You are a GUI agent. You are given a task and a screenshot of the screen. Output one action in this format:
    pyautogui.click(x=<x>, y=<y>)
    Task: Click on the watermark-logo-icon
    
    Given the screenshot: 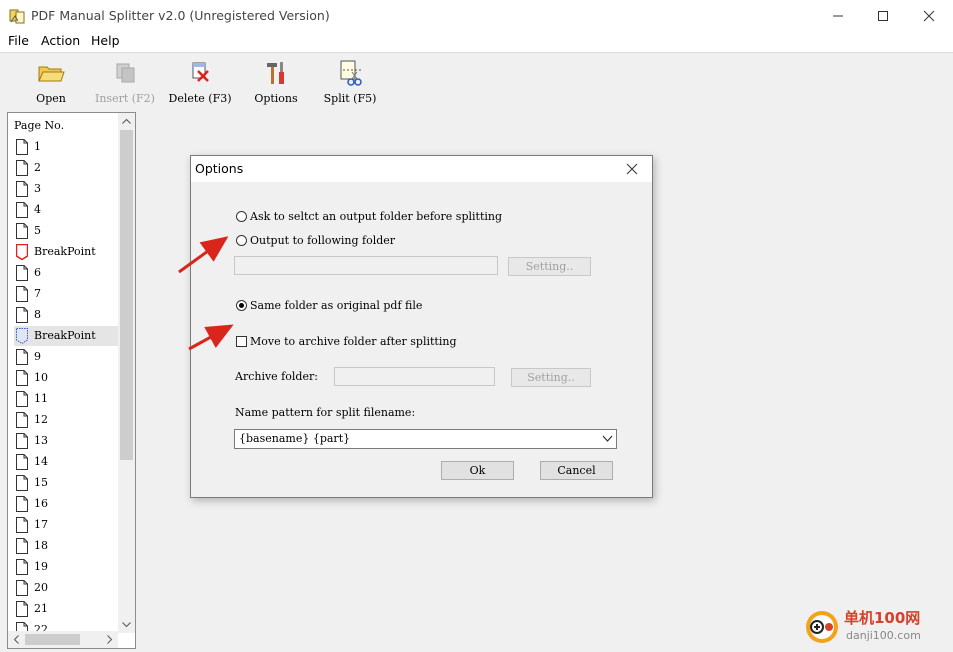 What is the action you would take?
    pyautogui.click(x=822, y=627)
    